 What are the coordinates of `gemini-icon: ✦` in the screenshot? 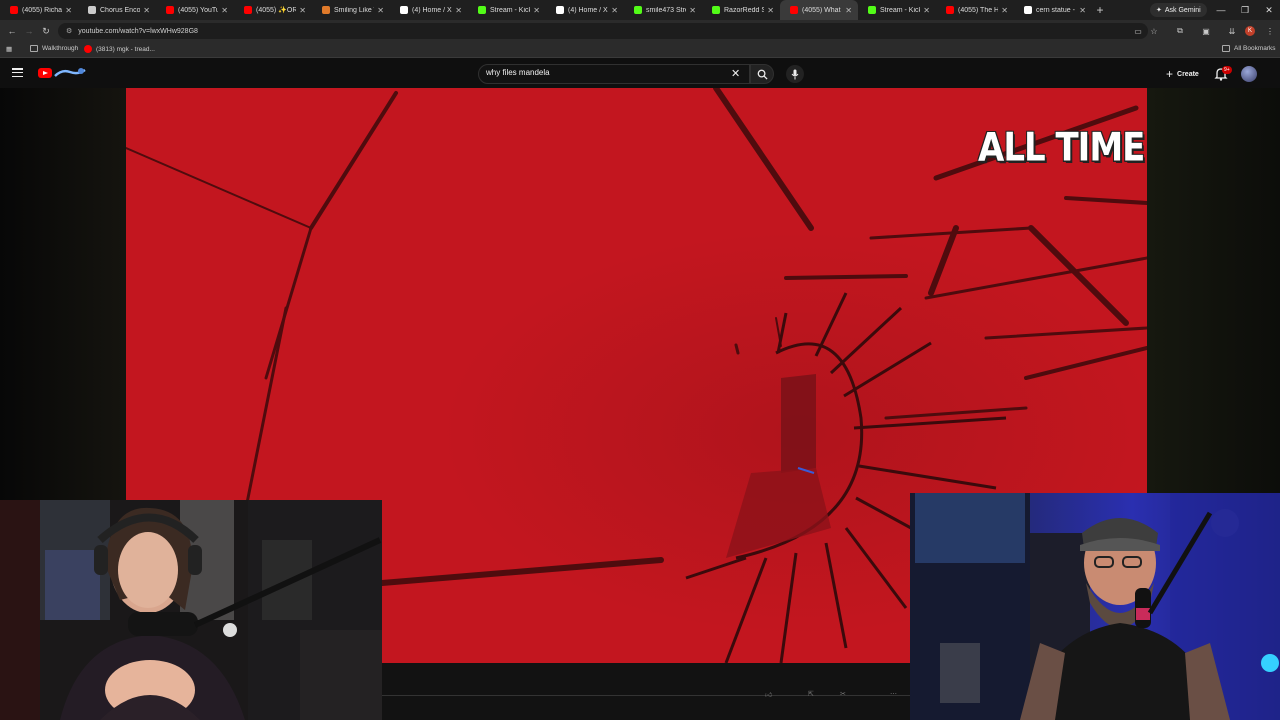 It's located at (1159, 10).